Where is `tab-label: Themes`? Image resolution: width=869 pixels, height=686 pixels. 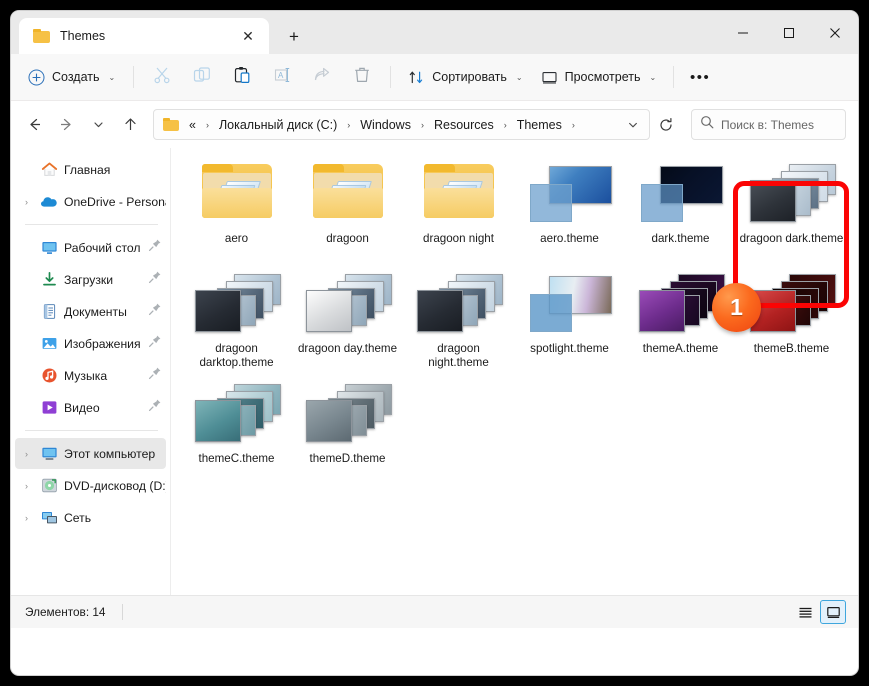
tab-label: Themes is located at coordinates (83, 36).